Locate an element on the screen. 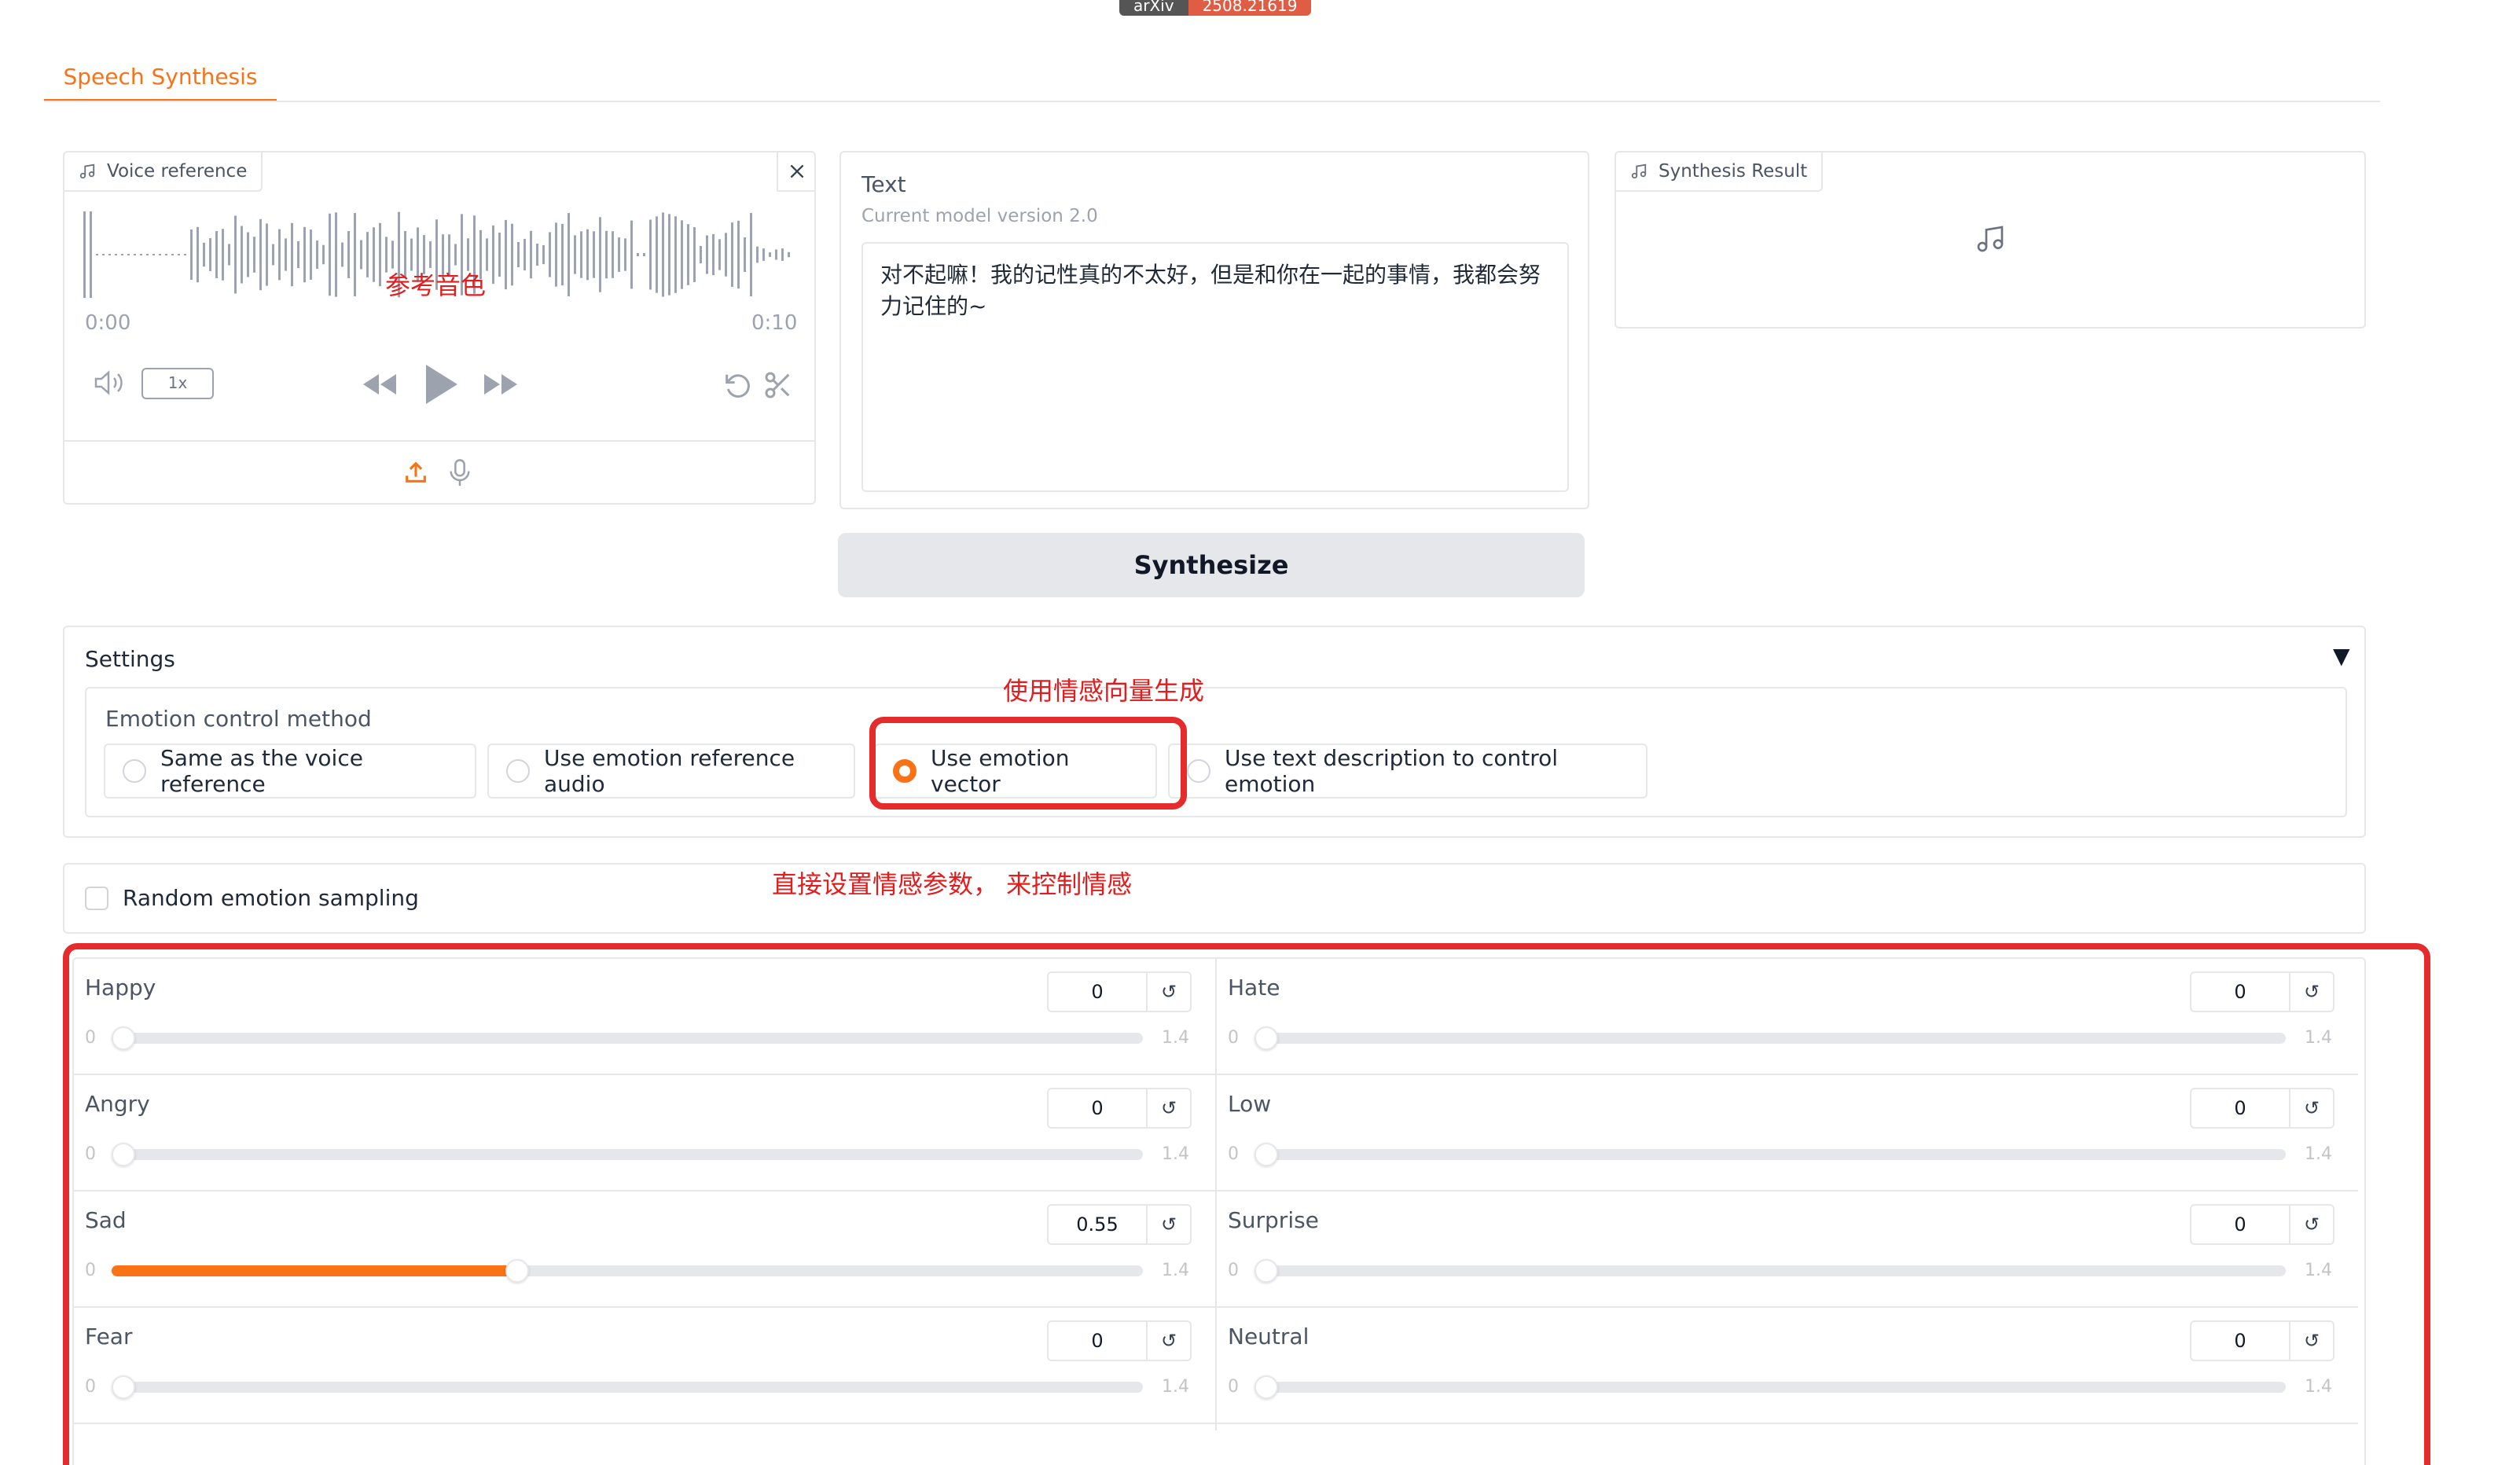  volume-icon is located at coordinates (109, 382).